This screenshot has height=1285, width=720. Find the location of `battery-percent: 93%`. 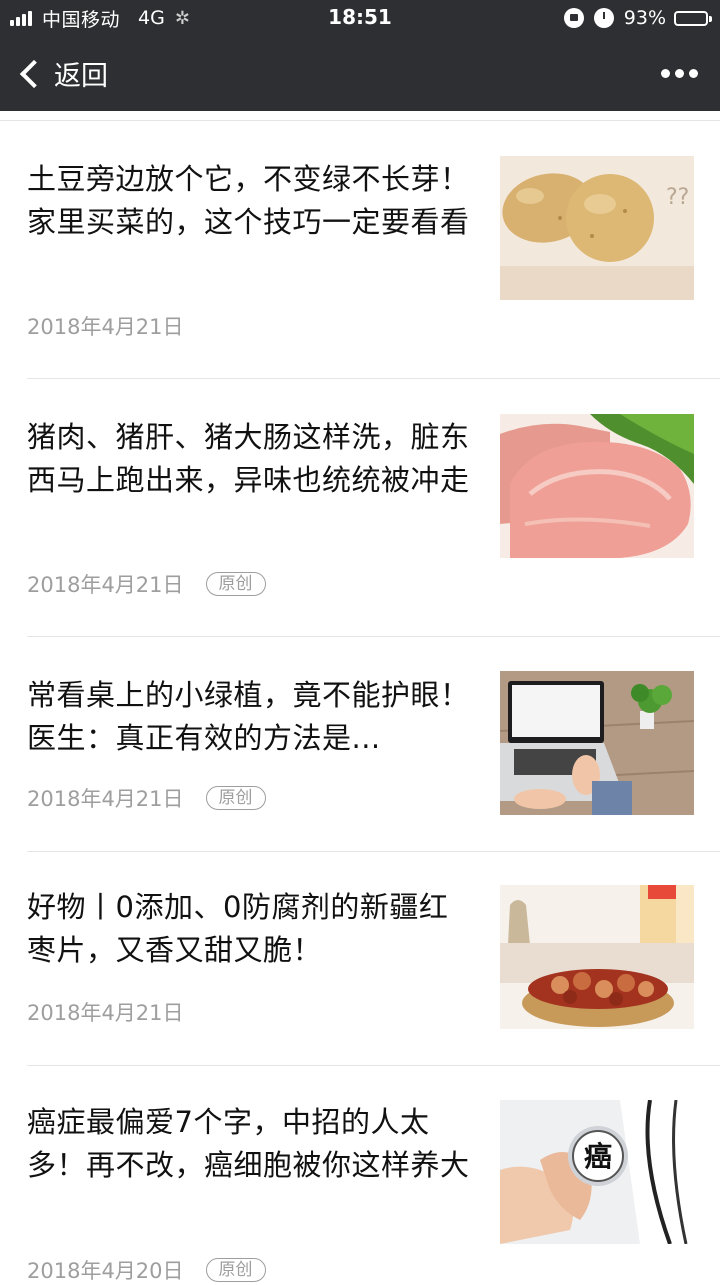

battery-percent: 93% is located at coordinates (644, 18).